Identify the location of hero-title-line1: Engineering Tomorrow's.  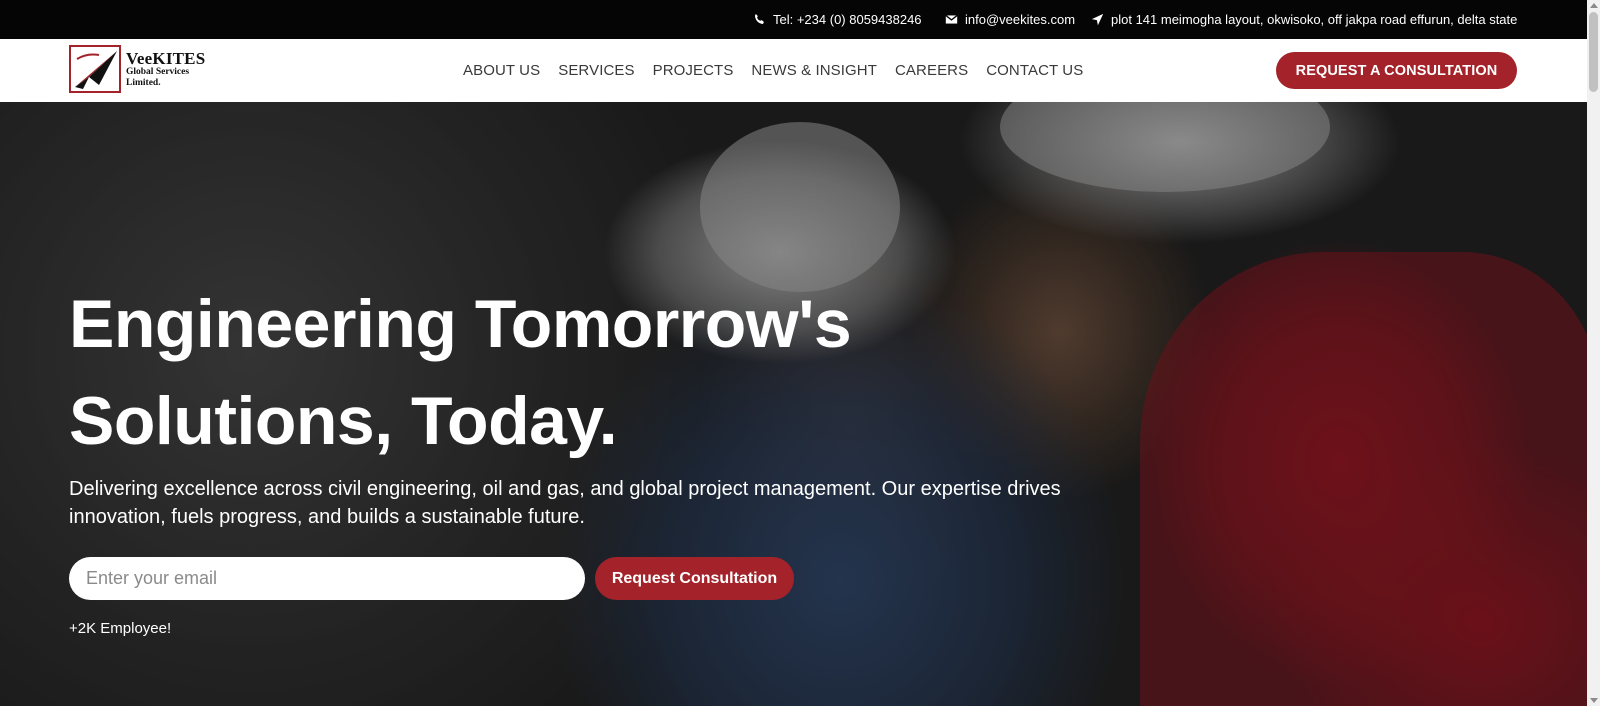
(460, 324).